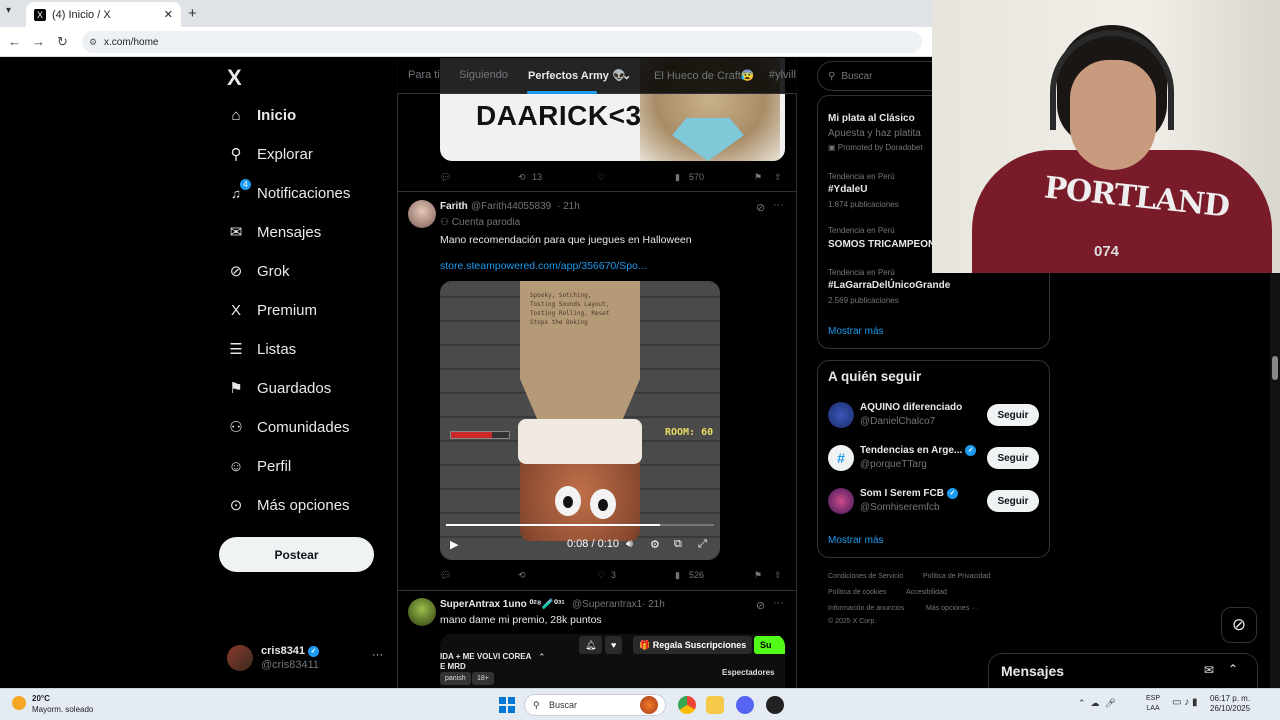 This screenshot has height=720, width=1280. I want to click on obs-icon, so click(775, 705).